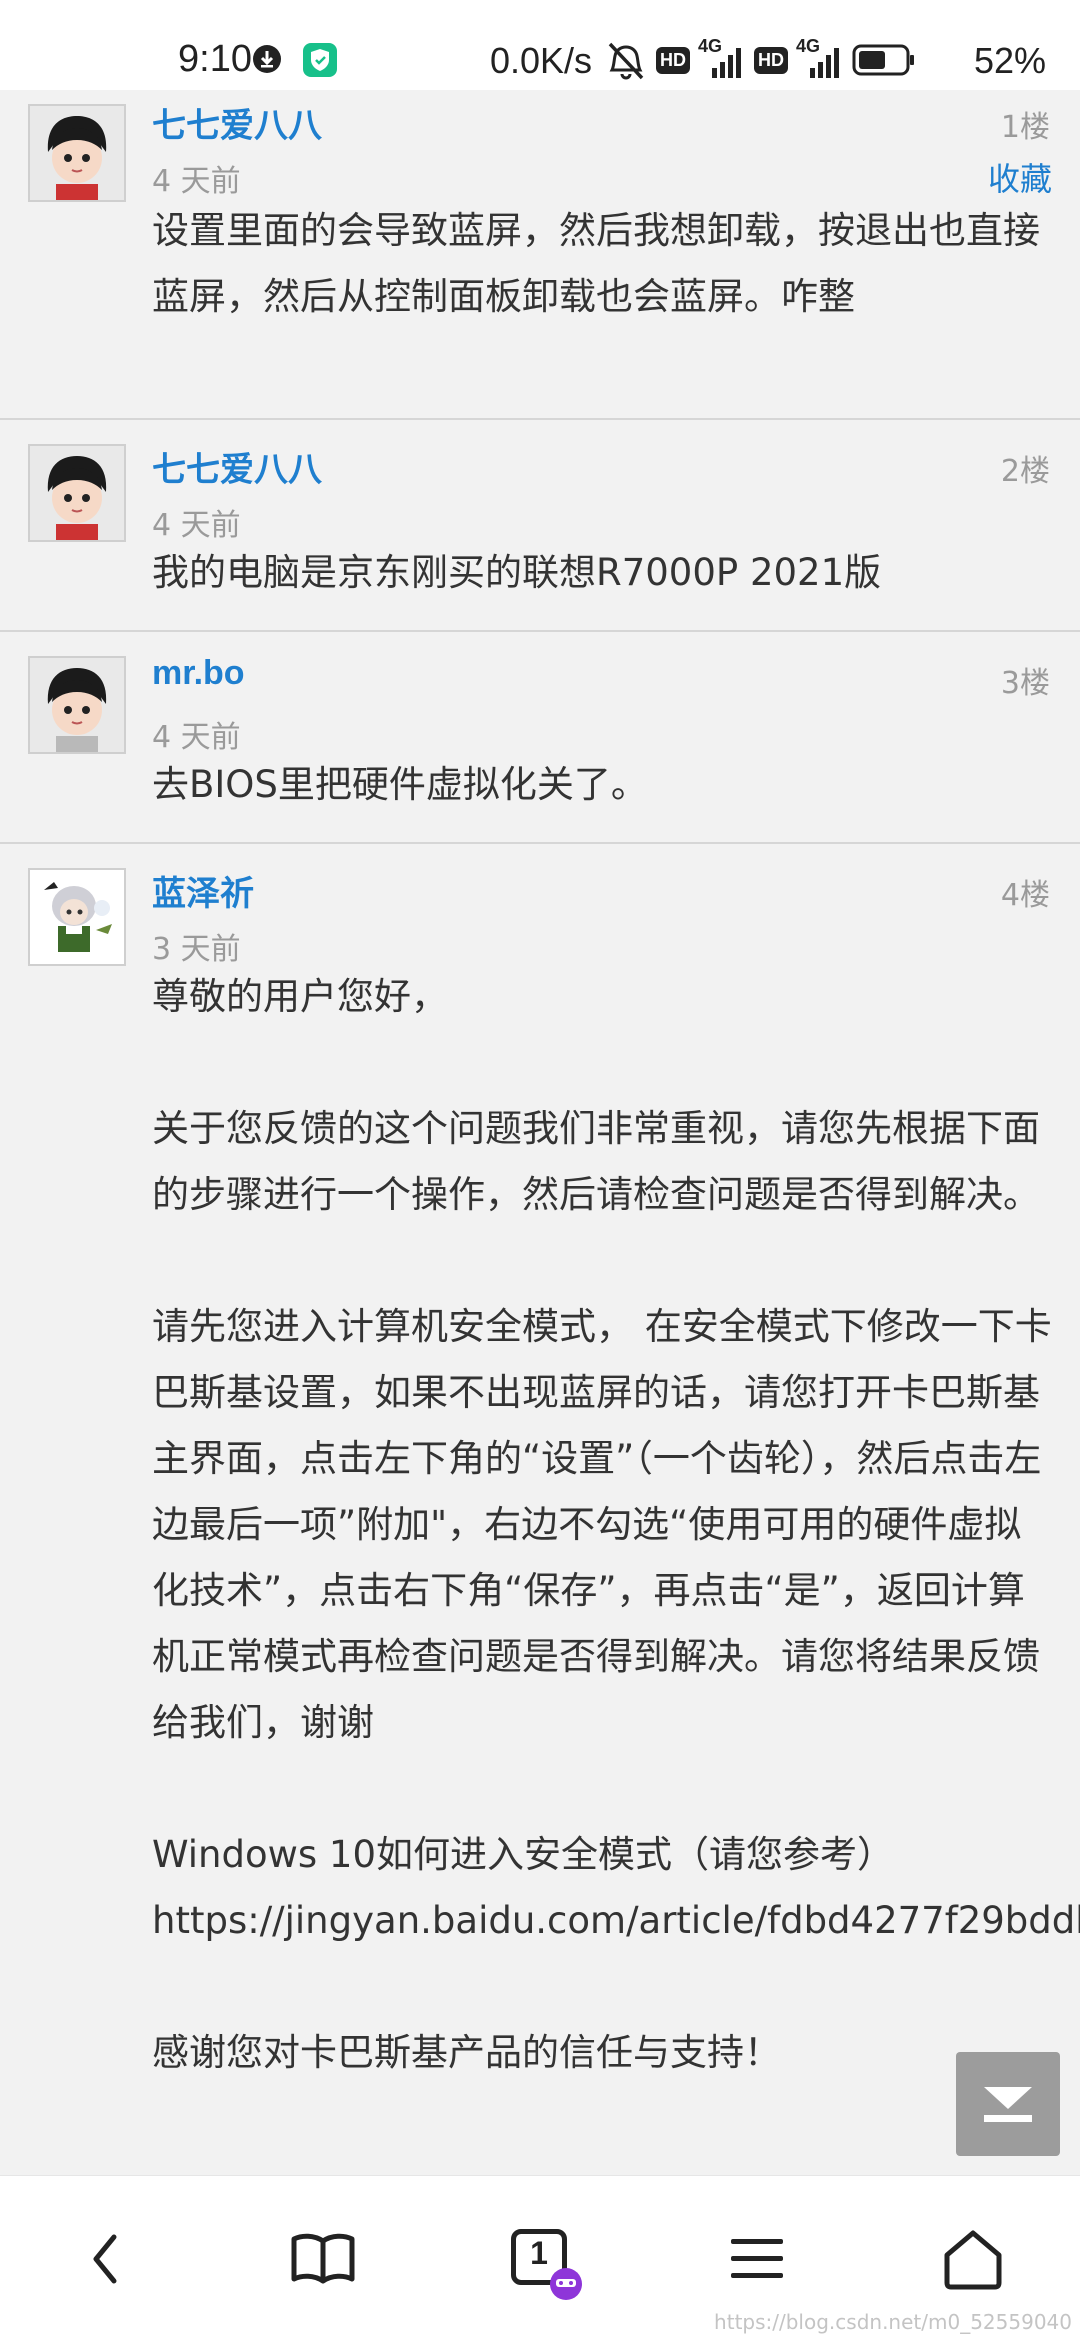  Describe the element at coordinates (1010, 60) in the screenshot. I see `battery-percent: 52%` at that location.